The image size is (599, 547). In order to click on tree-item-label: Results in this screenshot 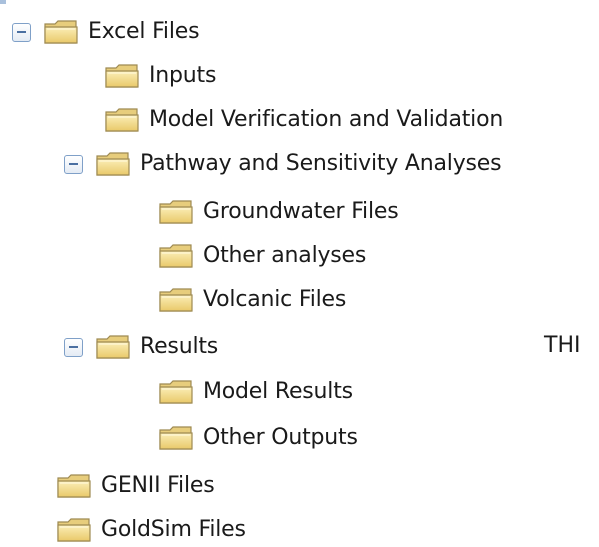, I will do `click(179, 346)`.